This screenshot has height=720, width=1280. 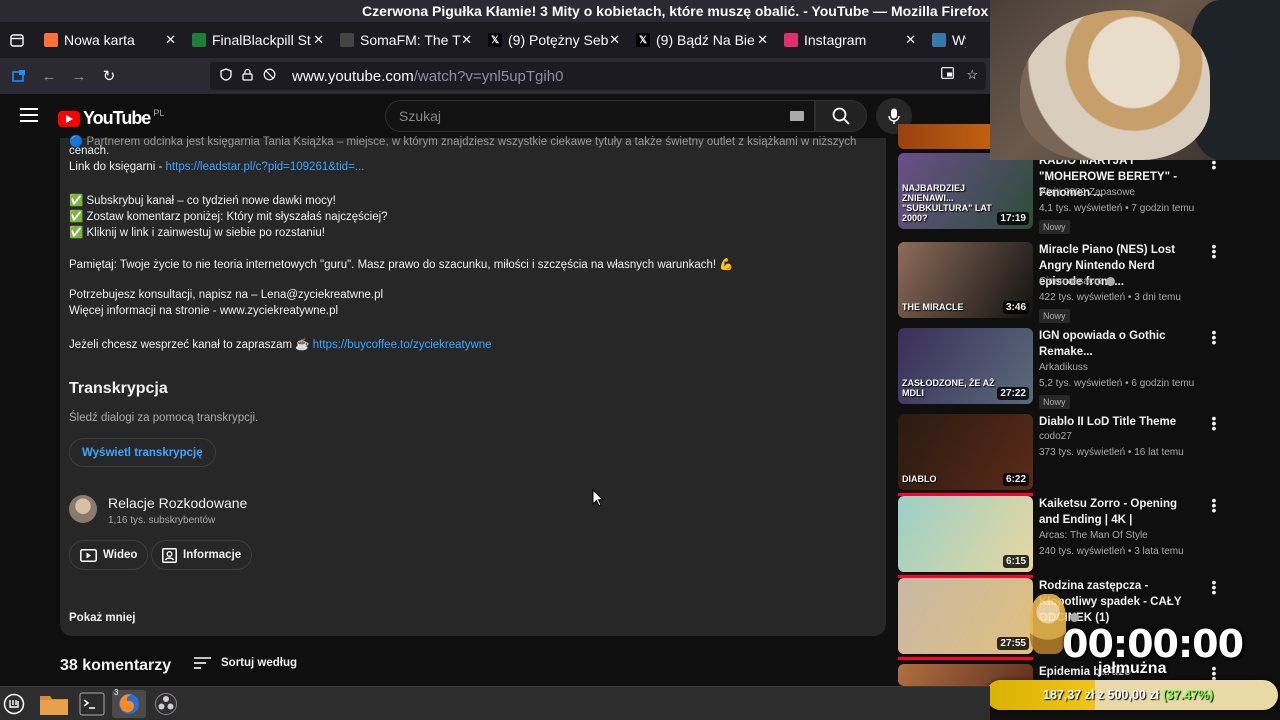 What do you see at coordinates (797, 116) in the screenshot?
I see `keyboard-icon` at bounding box center [797, 116].